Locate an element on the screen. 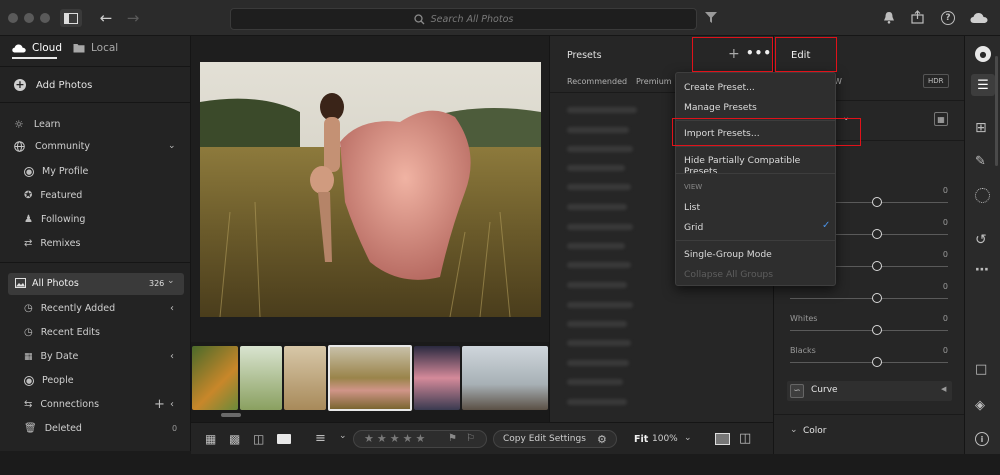 This screenshot has width=1000, height=475. gear-icon: ⚙ is located at coordinates (602, 439).